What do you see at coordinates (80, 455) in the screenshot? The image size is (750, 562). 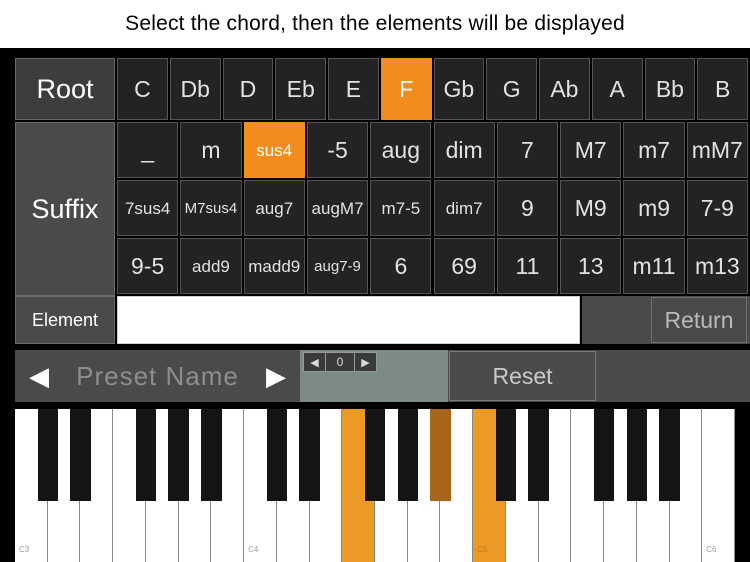 I see `piano-black-key-eb3` at bounding box center [80, 455].